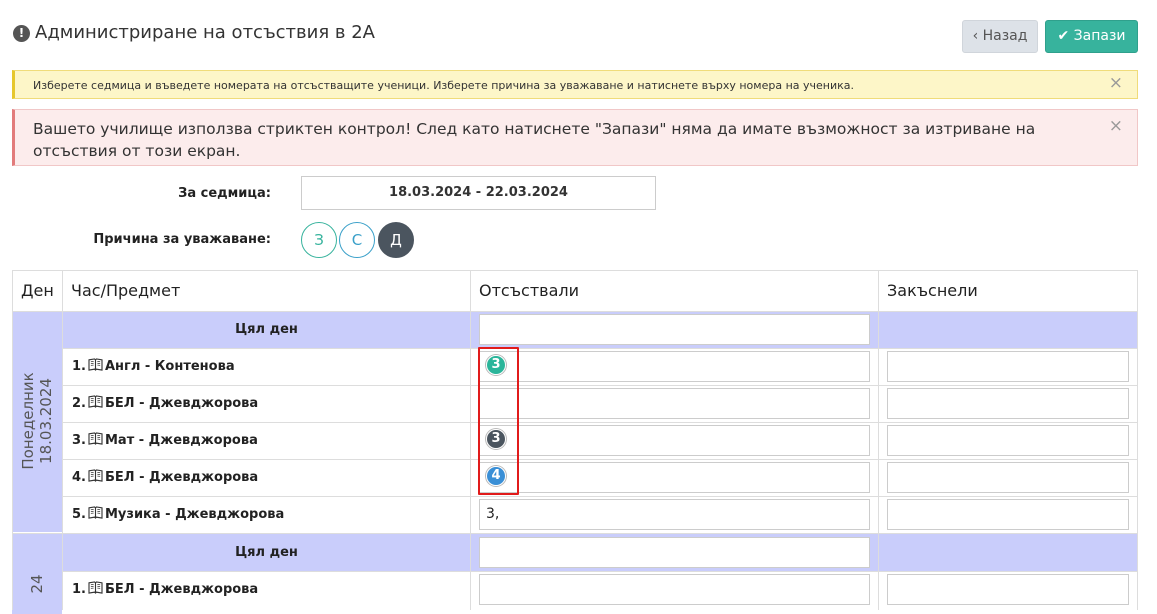 The height and width of the screenshot is (614, 1157). What do you see at coordinates (28, 421) in the screenshot?
I see `day-name: Понеделник` at bounding box center [28, 421].